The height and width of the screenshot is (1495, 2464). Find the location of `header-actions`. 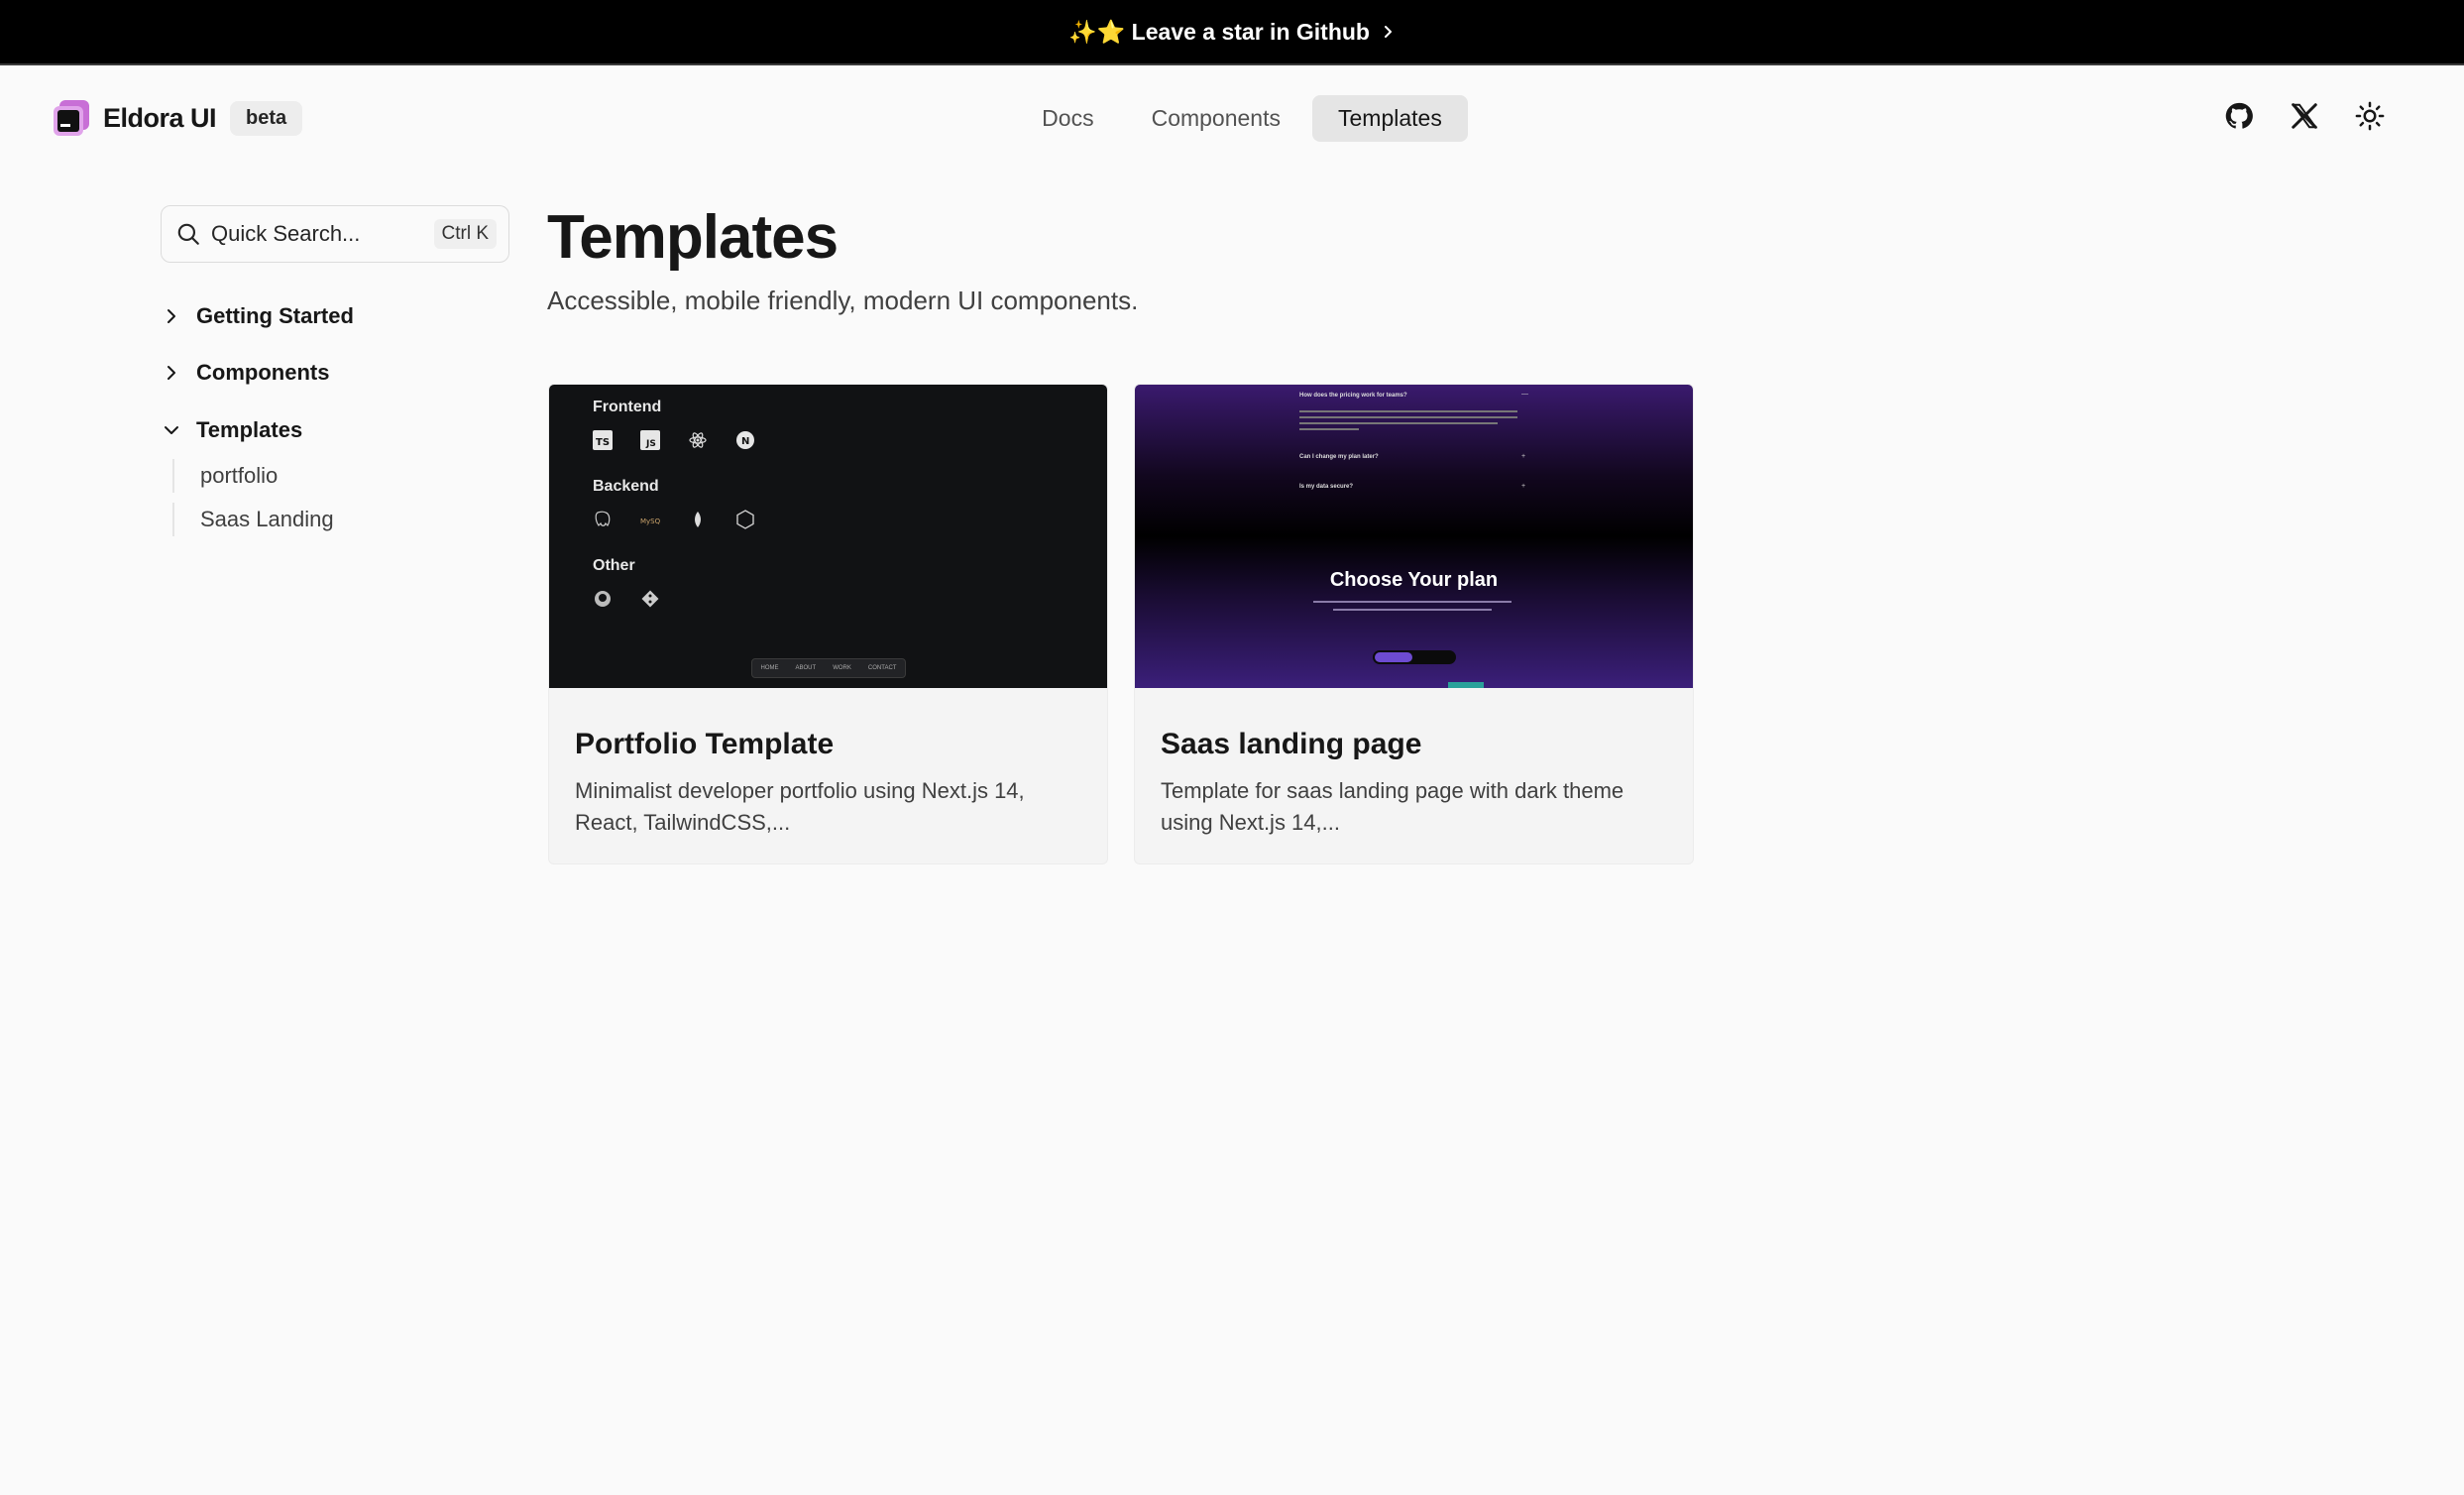

header-actions is located at coordinates (2304, 116).